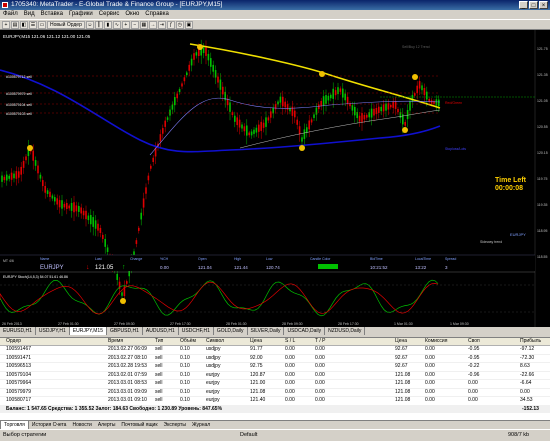 The height and width of the screenshot is (441, 550). What do you see at coordinates (530, 341) in the screenshot?
I see `column-header: Прибыль` at bounding box center [530, 341].